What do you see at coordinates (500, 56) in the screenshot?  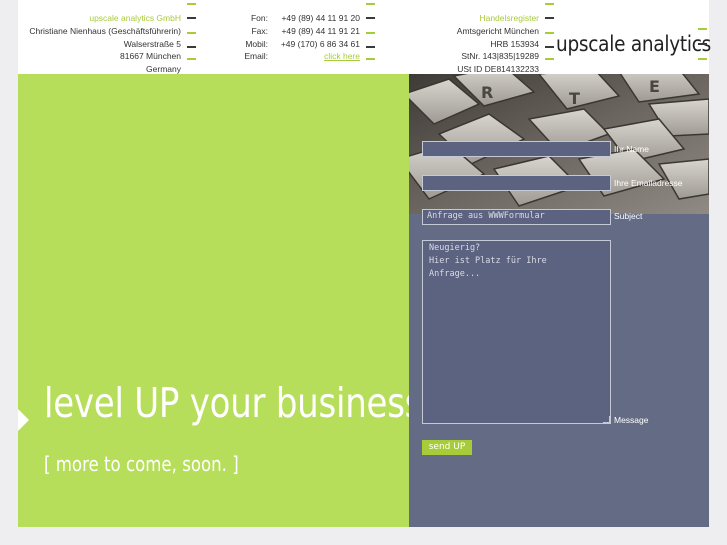 I see `tax-number: StNr. 143|835|19289` at bounding box center [500, 56].